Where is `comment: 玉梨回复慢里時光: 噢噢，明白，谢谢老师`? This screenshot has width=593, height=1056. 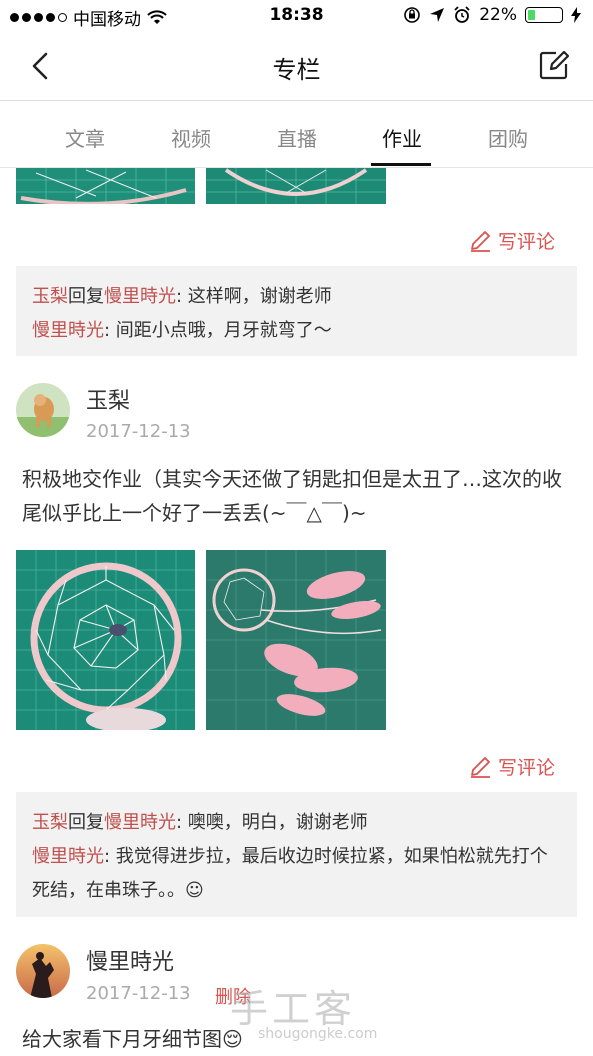
comment: 玉梨回复慢里時光: 噢噢，明白，谢谢老师 is located at coordinates (296, 823).